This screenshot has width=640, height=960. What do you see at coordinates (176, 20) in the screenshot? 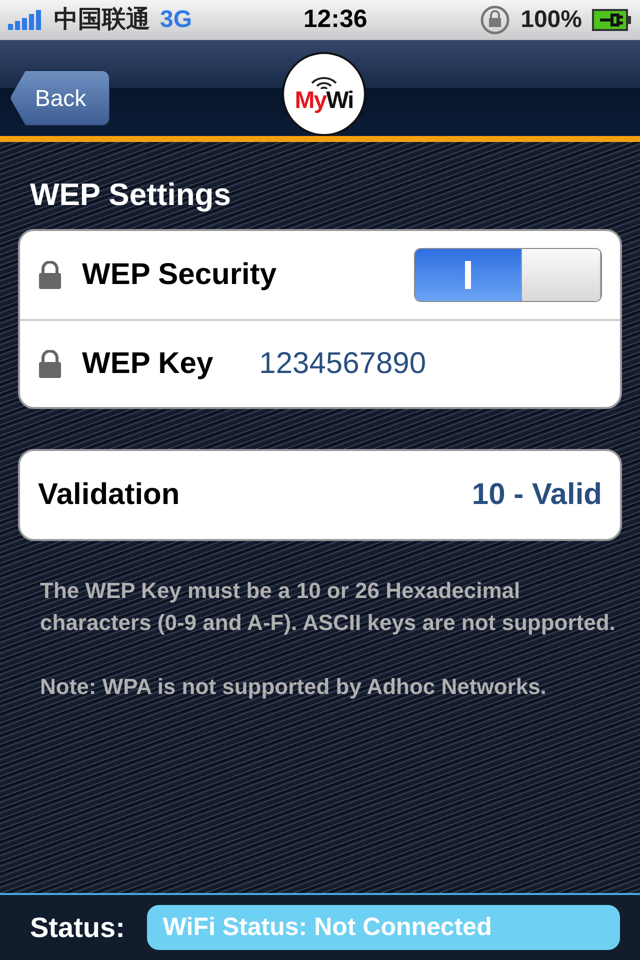
I see `network-type: 3G` at bounding box center [176, 20].